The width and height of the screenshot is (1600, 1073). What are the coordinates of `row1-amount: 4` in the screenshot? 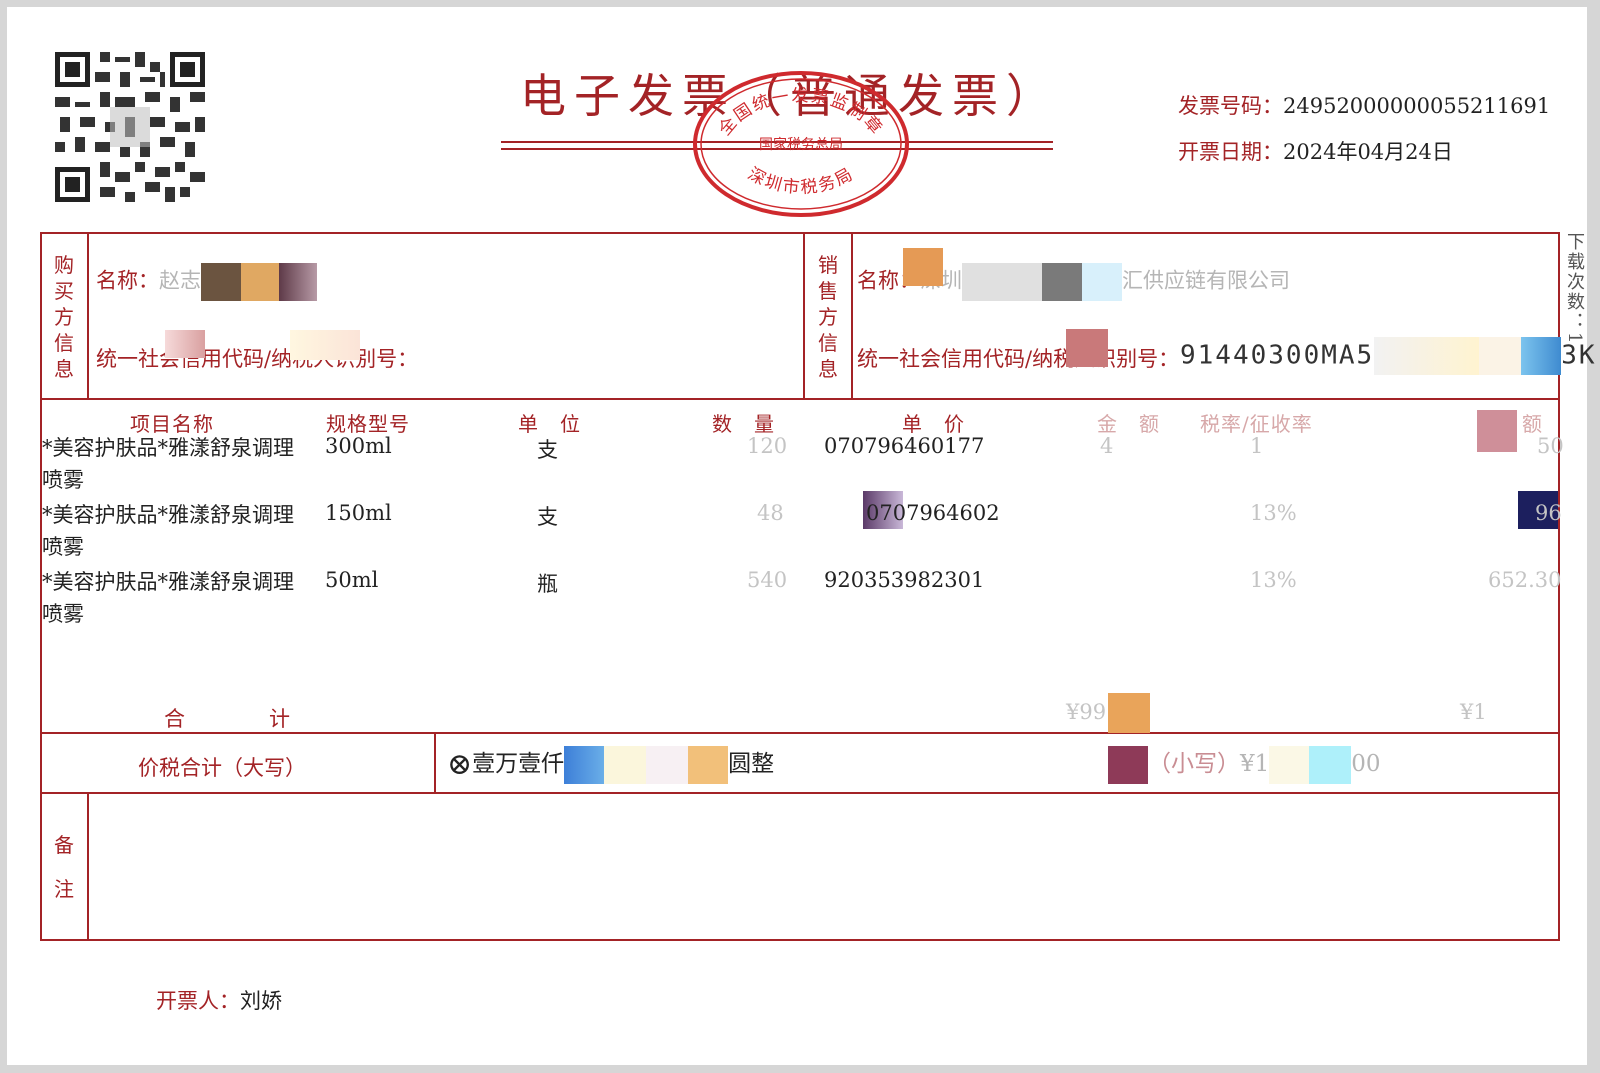 It's located at (1107, 446).